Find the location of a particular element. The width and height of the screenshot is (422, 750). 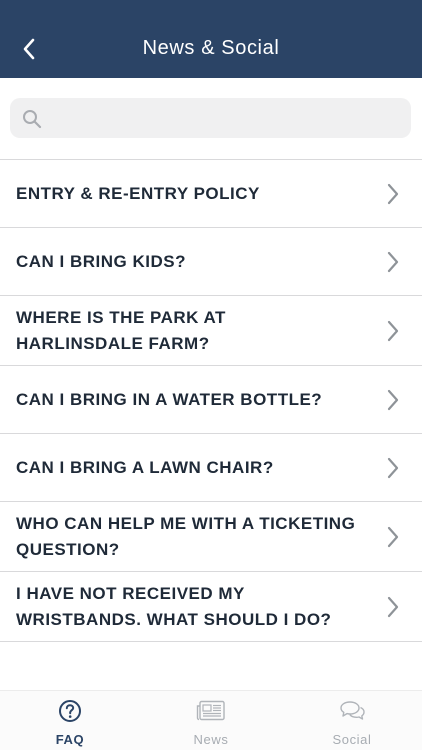

newspaper-icon is located at coordinates (210, 710).